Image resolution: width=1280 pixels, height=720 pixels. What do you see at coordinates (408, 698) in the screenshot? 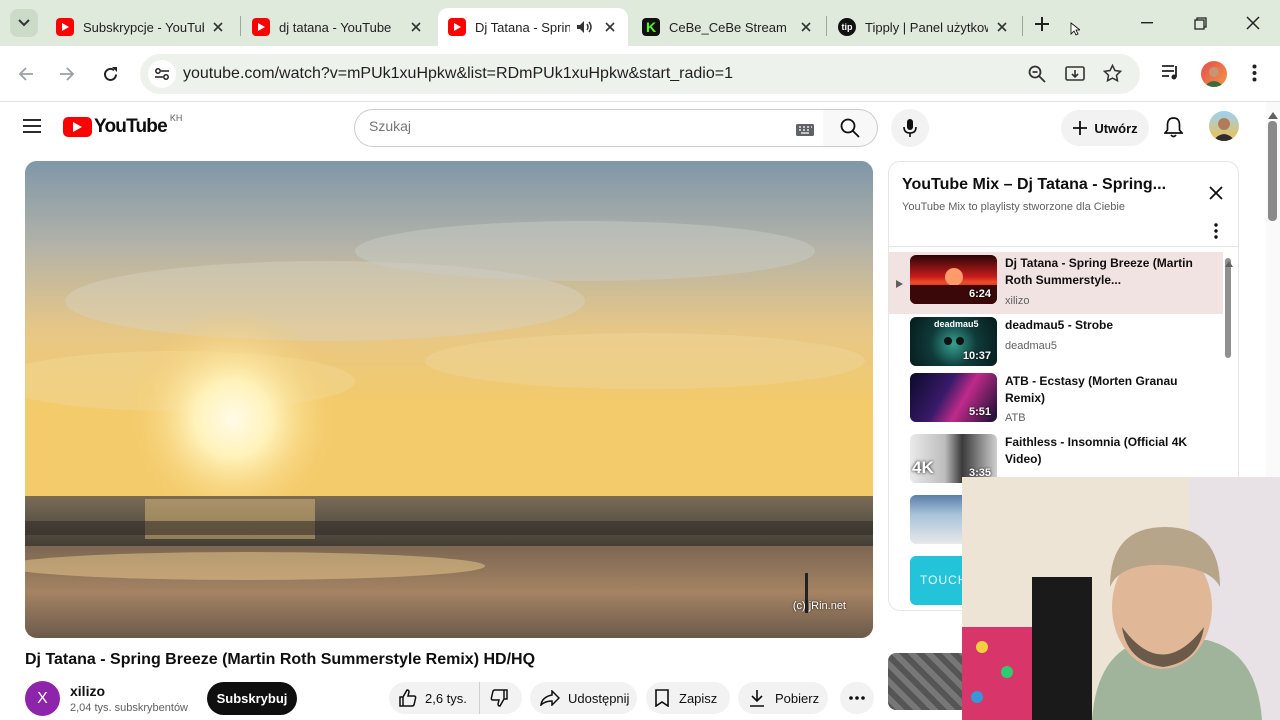
I see `thumbs-up-icon` at bounding box center [408, 698].